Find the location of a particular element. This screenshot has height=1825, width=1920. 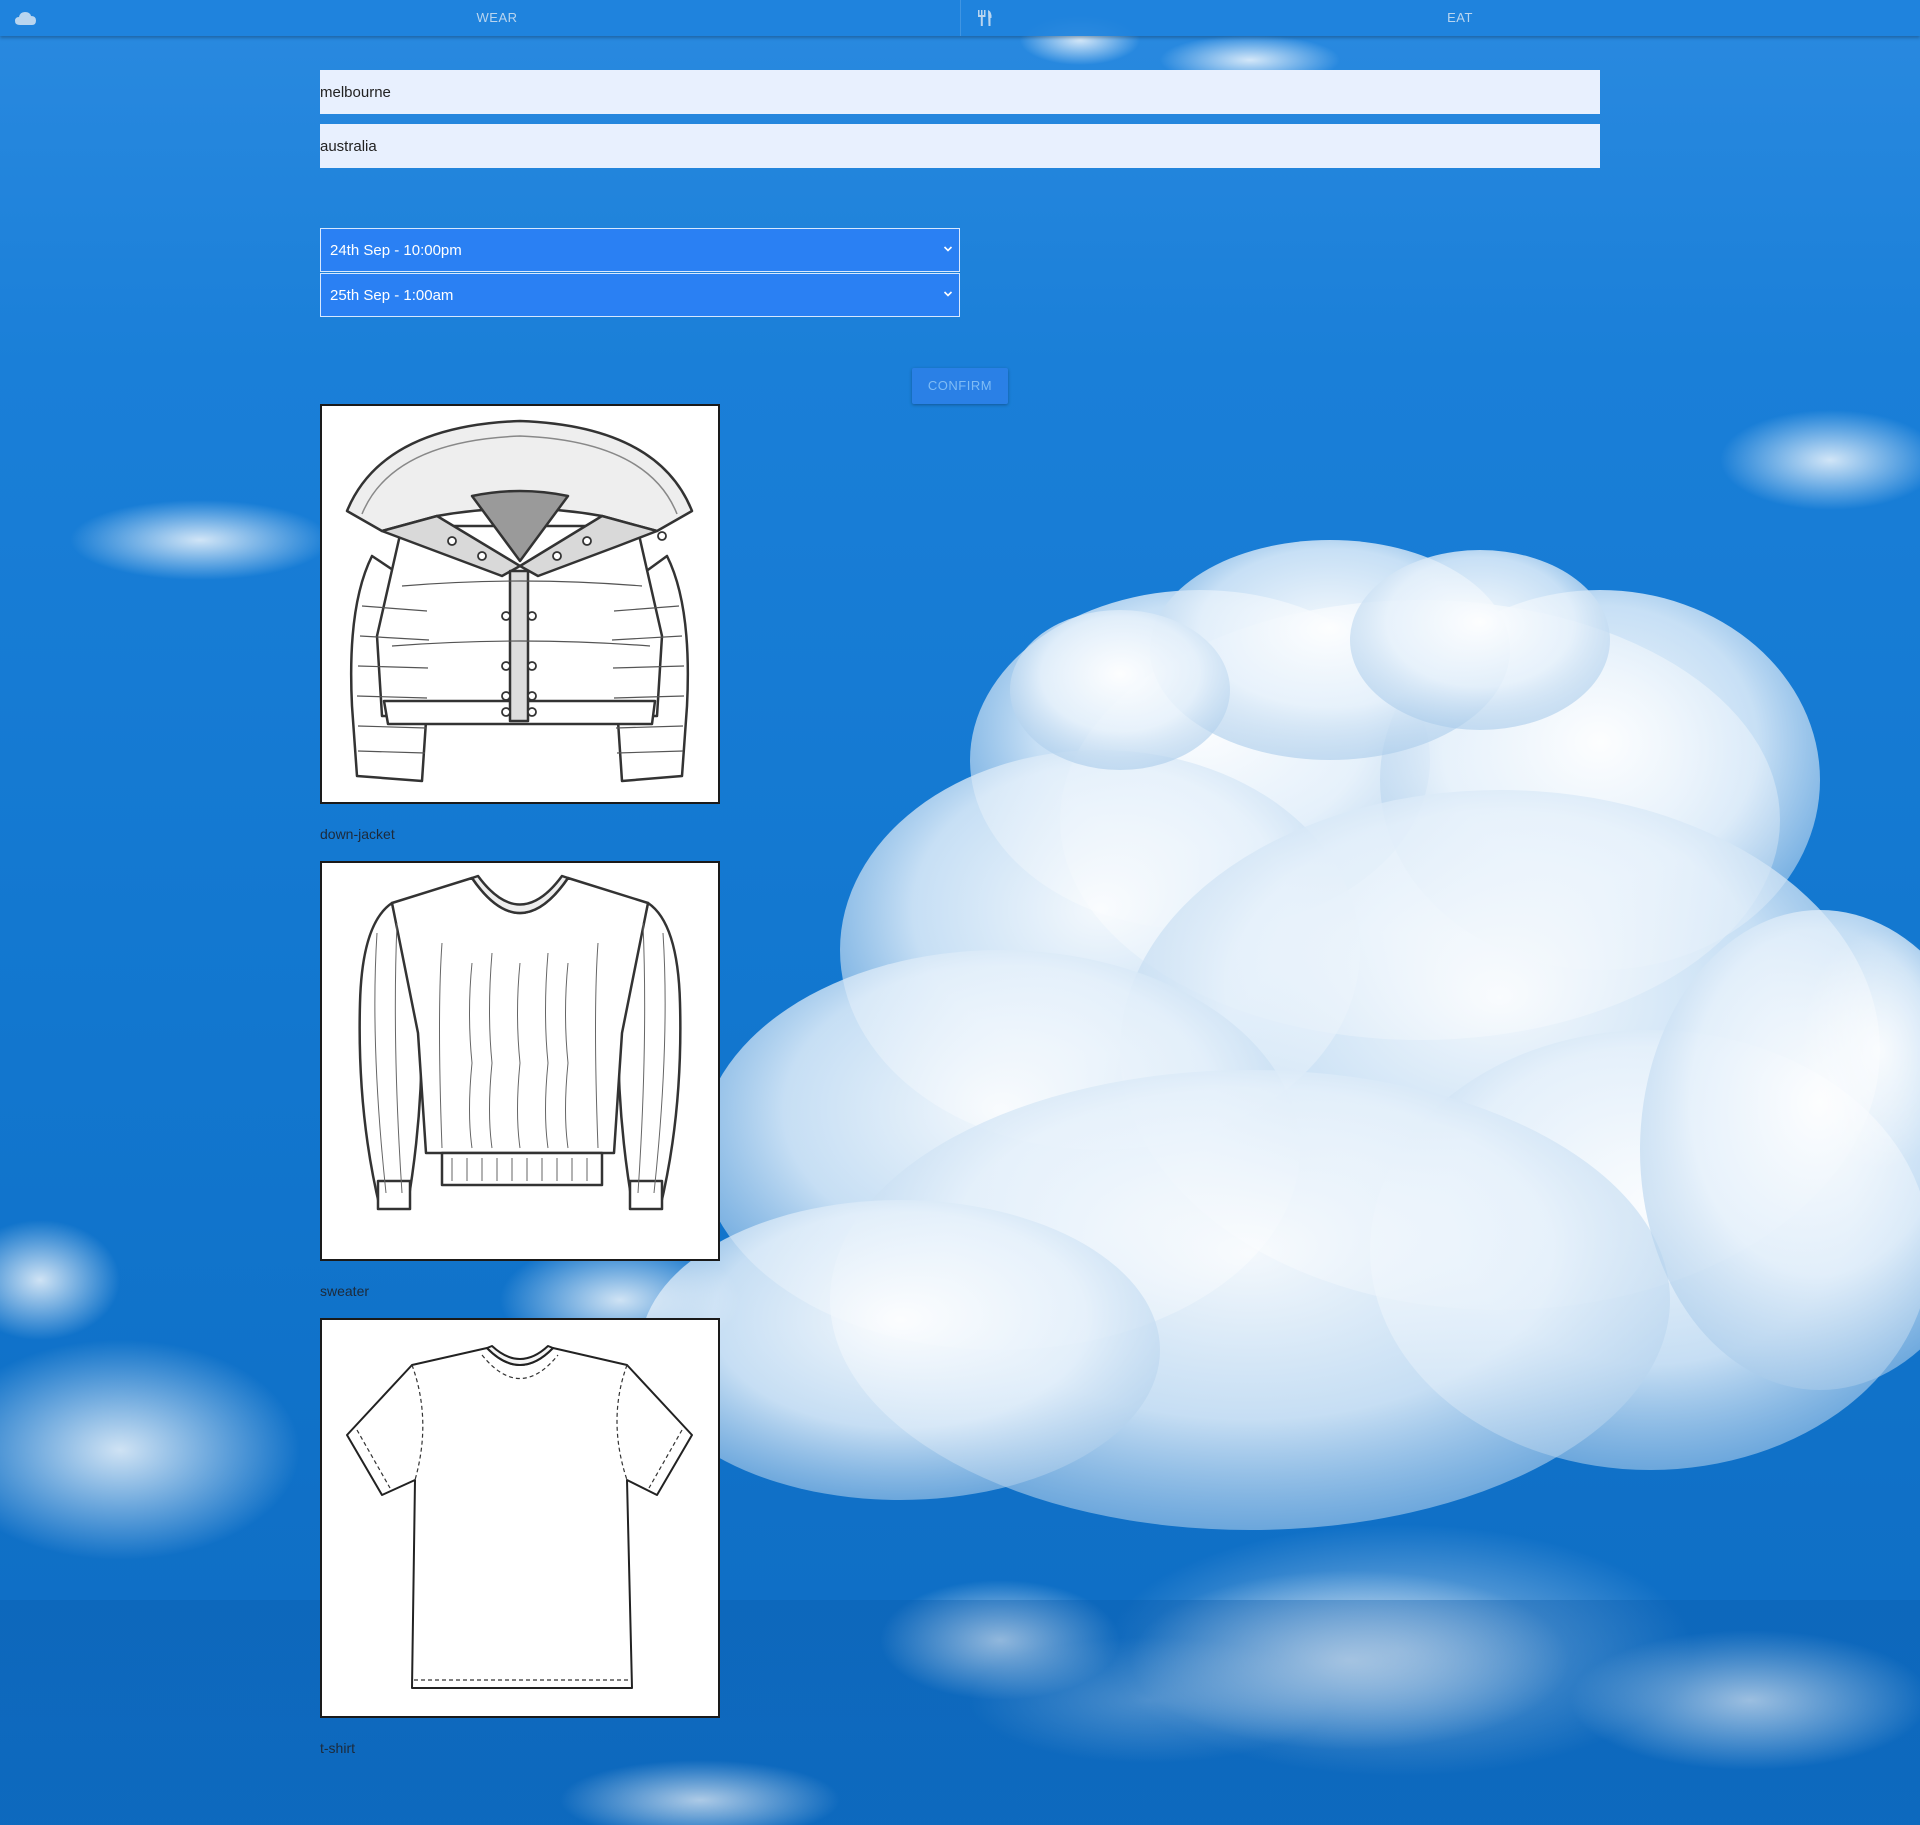

t-shirt-illustration is located at coordinates (519, 1517).